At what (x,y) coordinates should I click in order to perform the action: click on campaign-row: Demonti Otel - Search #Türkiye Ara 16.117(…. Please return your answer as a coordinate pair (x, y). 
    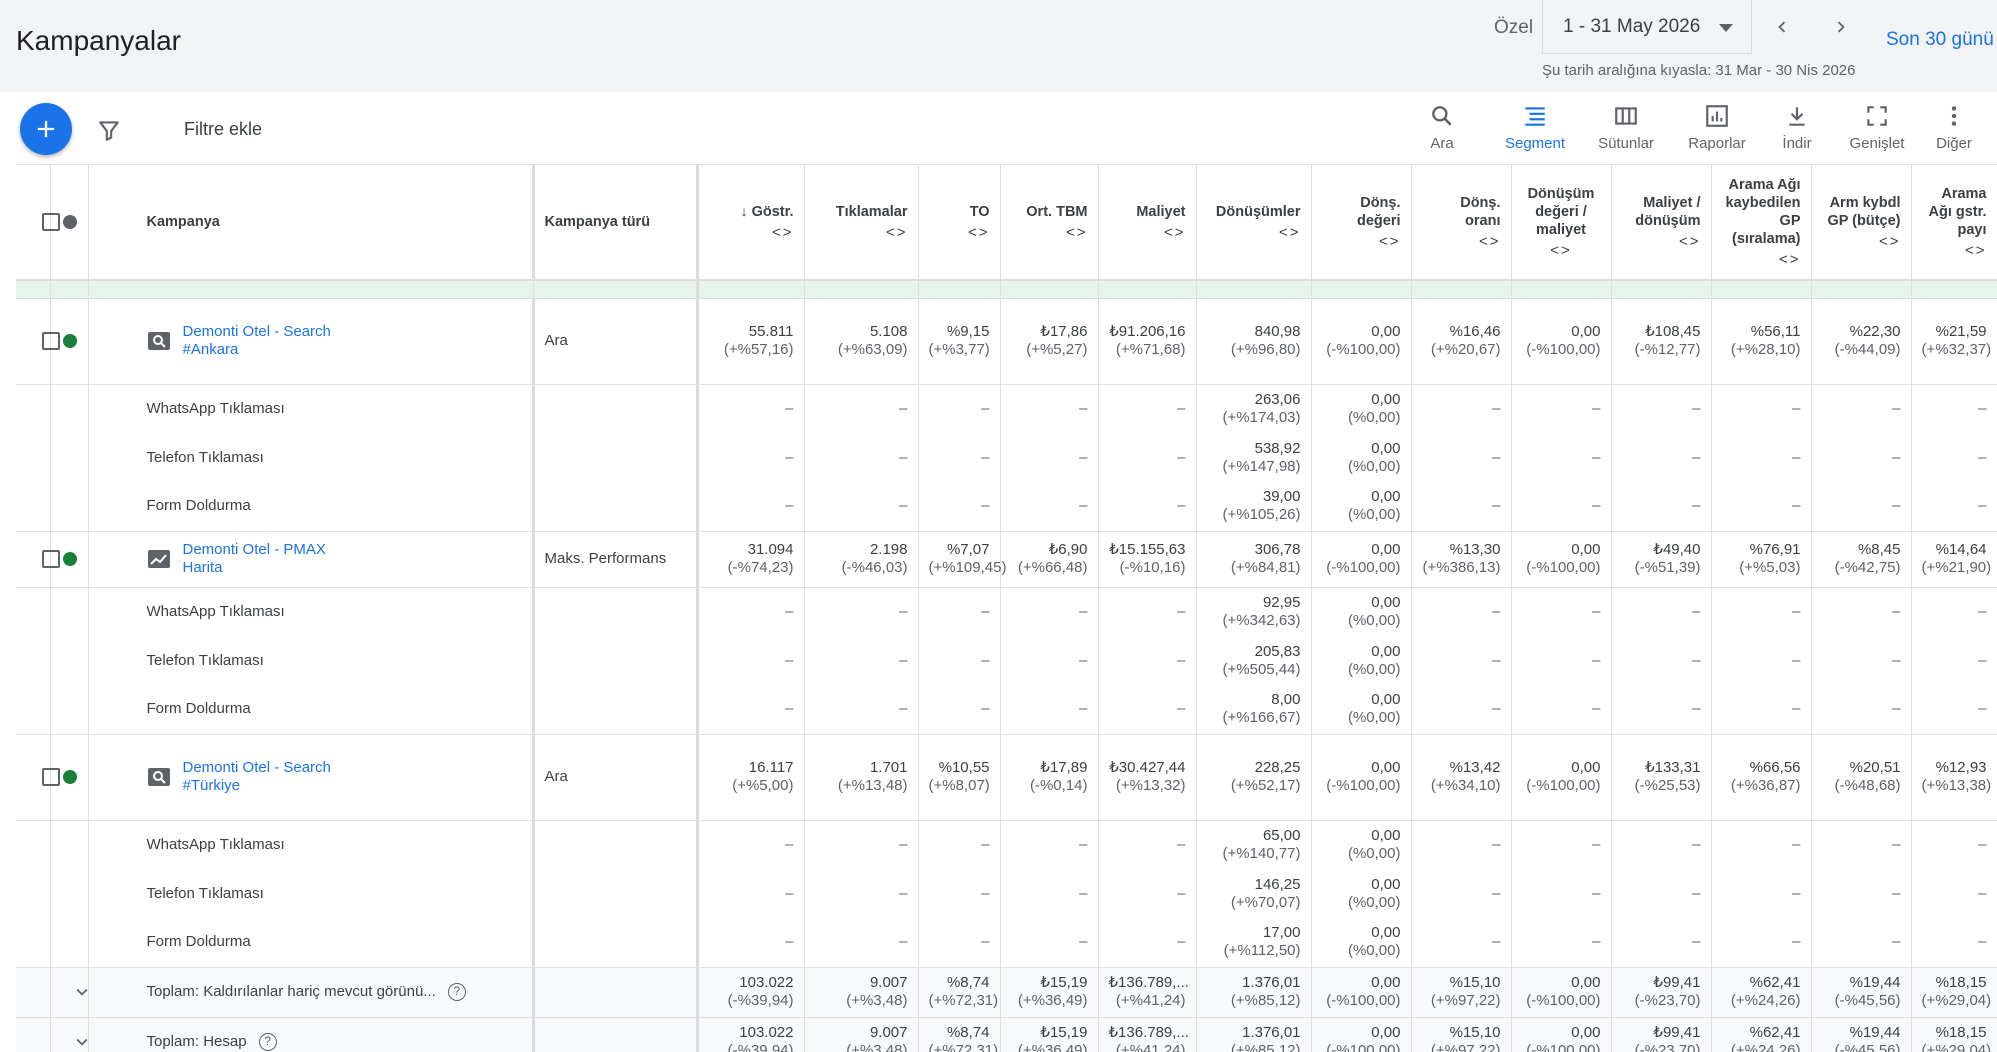
    Looking at the image, I should click on (1006, 777).